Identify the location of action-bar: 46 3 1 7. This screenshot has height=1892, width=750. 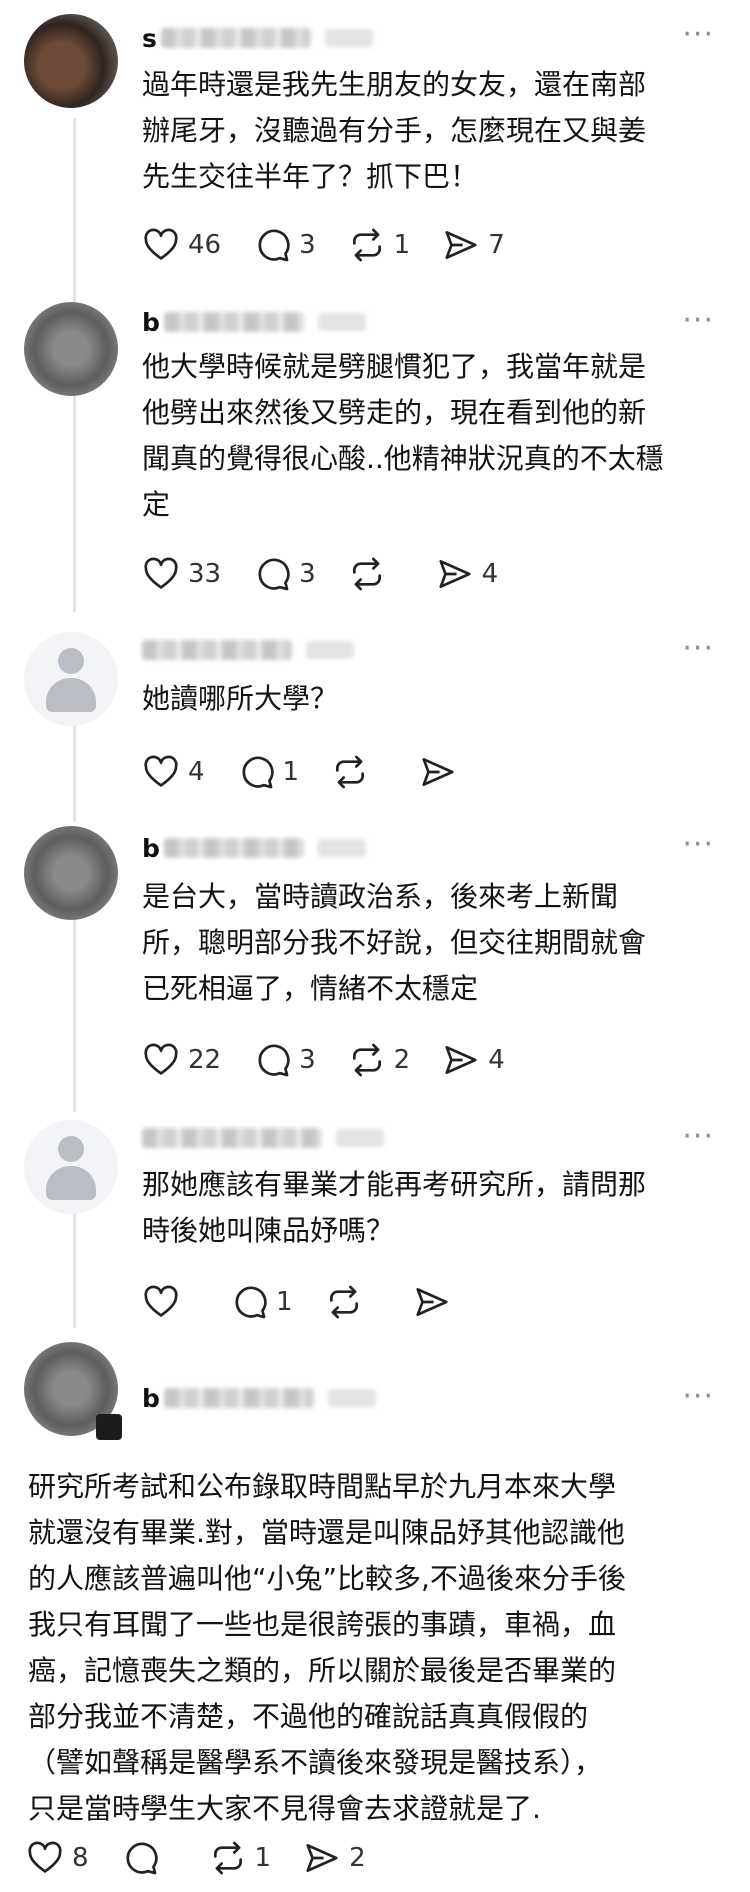
(339, 245).